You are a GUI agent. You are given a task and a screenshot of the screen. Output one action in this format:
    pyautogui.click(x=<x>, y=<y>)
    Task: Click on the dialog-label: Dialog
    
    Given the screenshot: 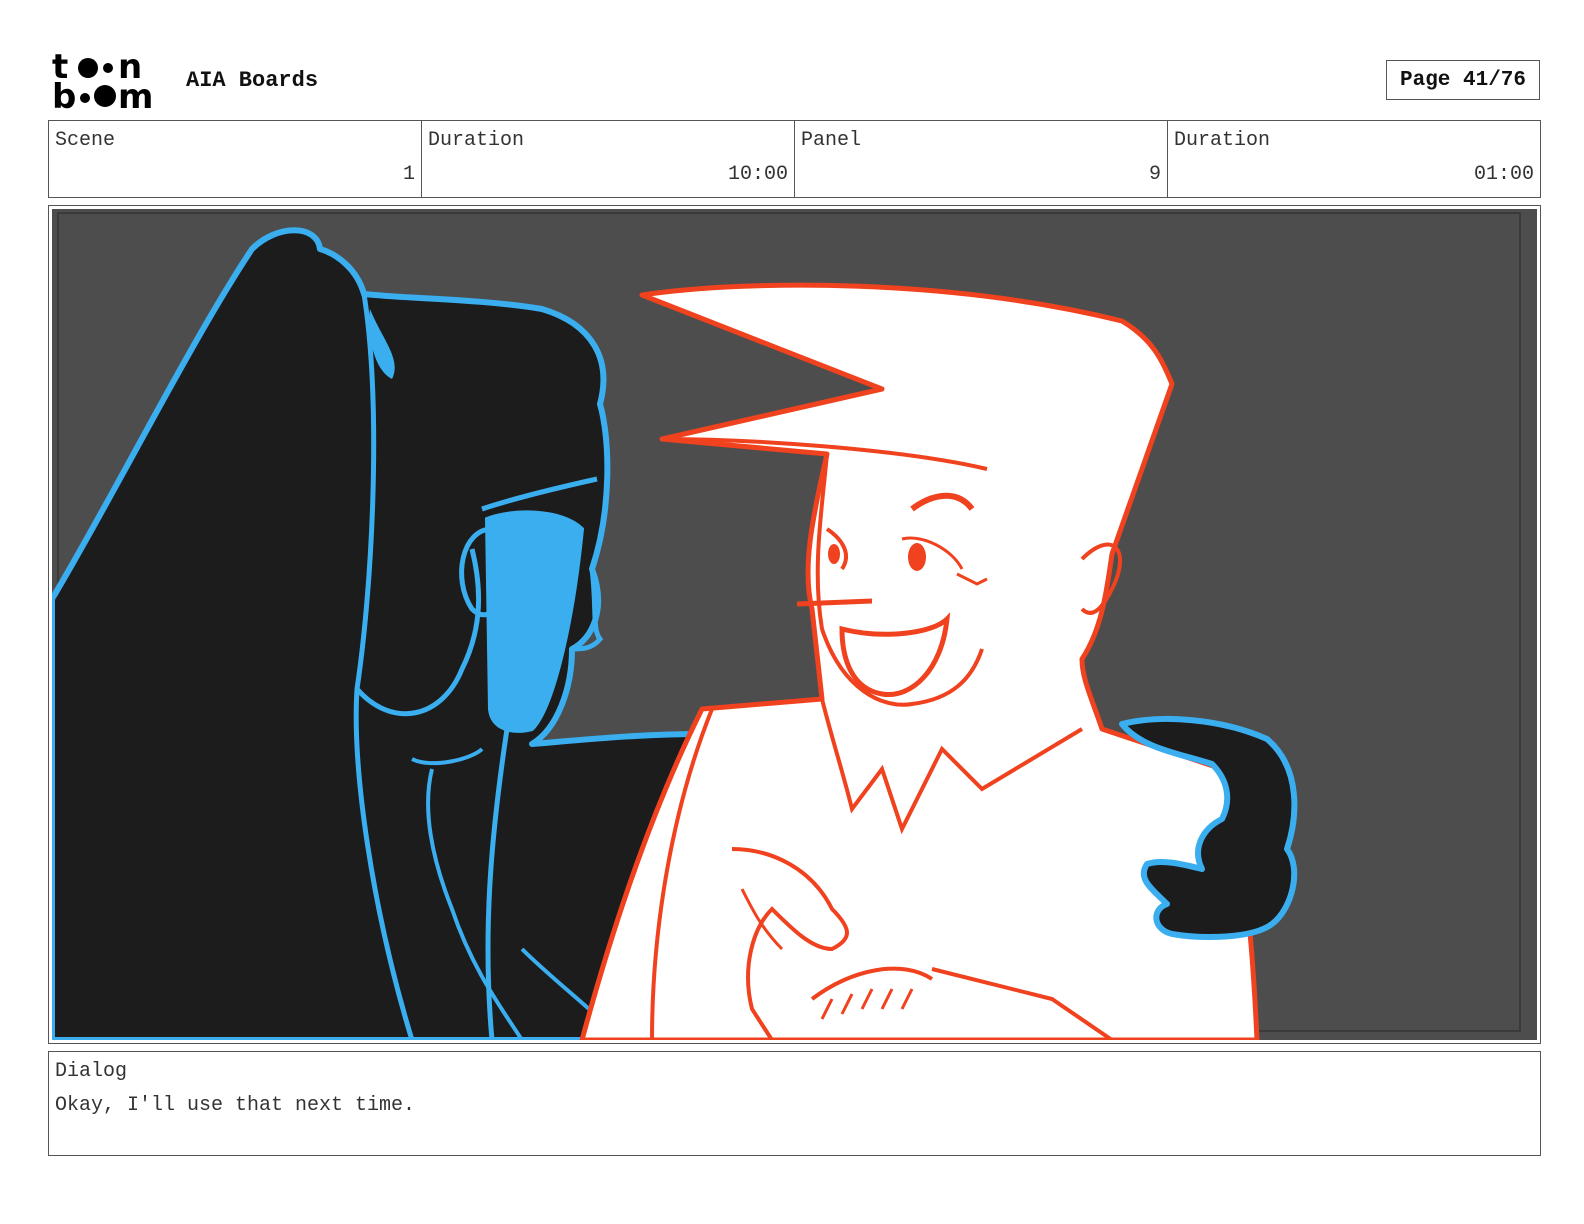 What is the action you would take?
    pyautogui.click(x=91, y=1071)
    